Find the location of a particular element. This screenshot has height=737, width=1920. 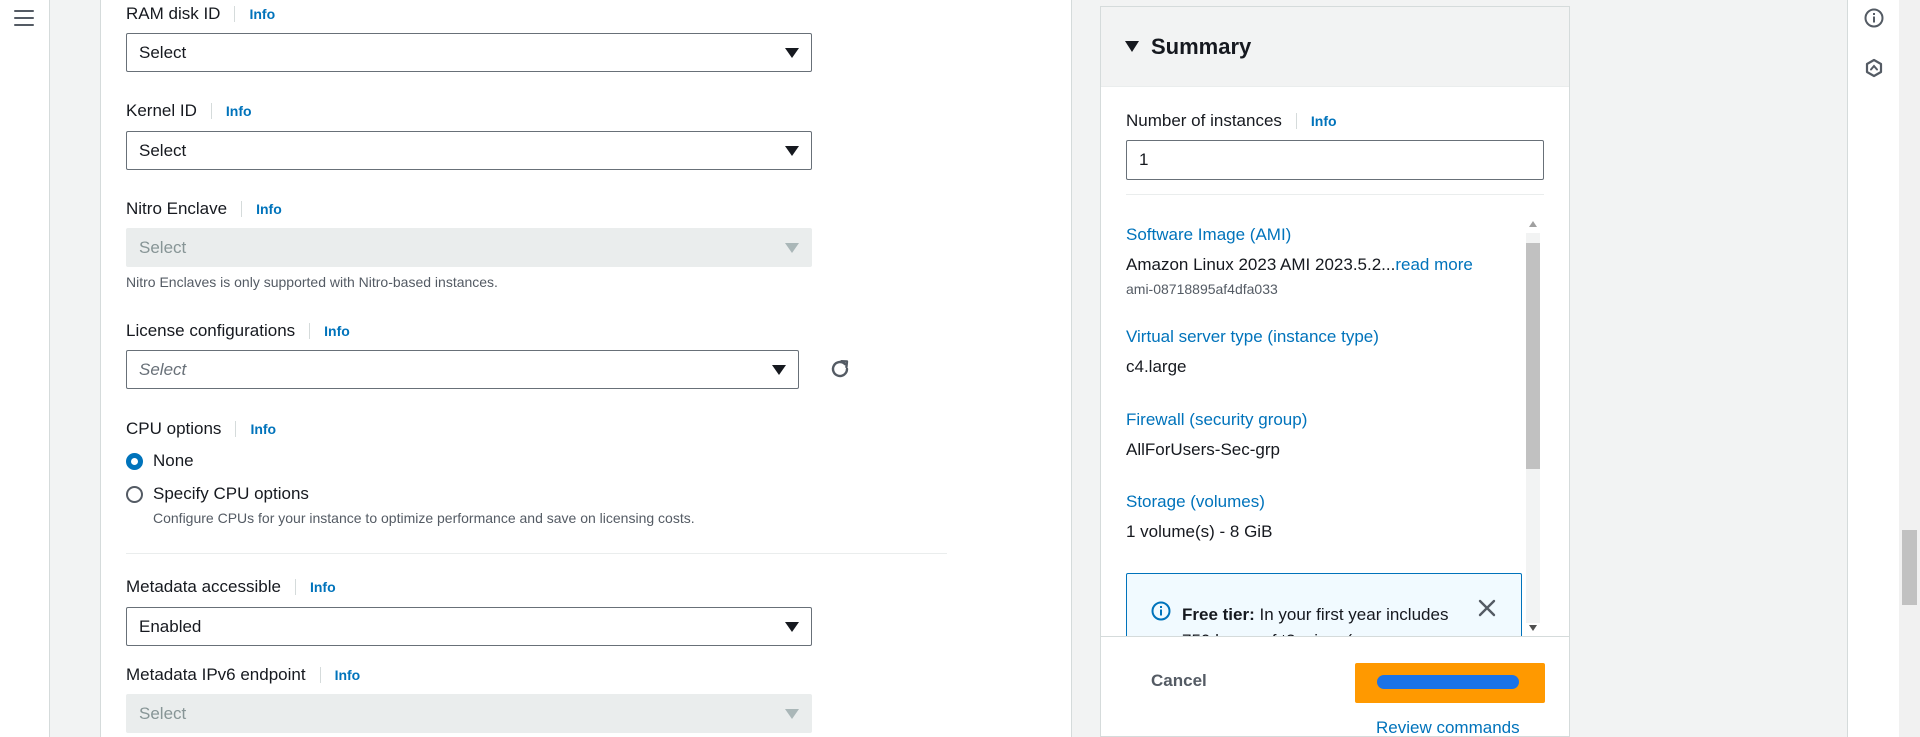

metadata-ipv6-label: Metadata IPv6 endpoint Info is located at coordinates (243, 674).